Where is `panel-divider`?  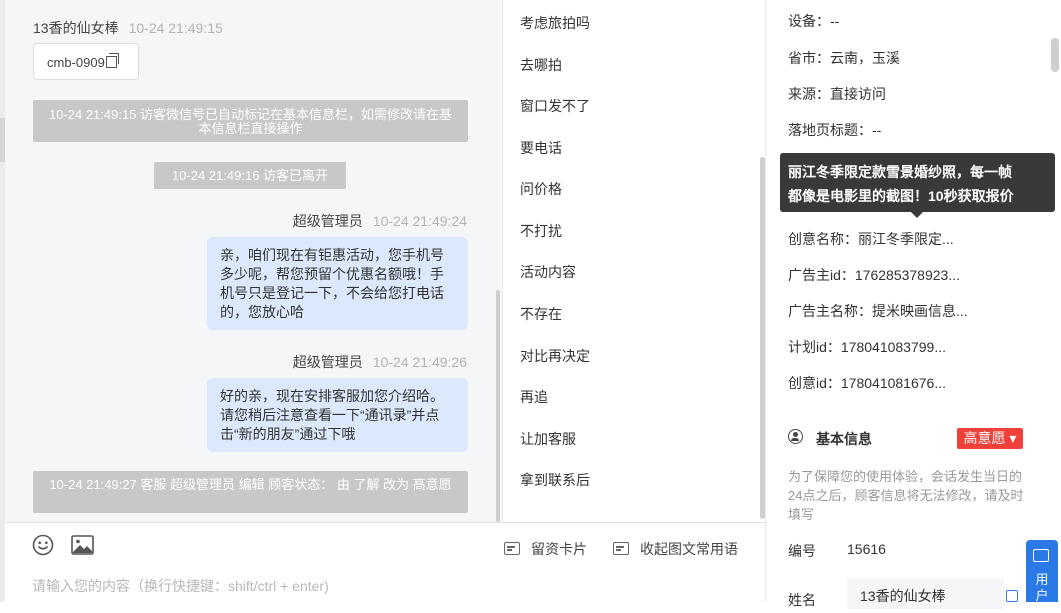
panel-divider is located at coordinates (765, 301).